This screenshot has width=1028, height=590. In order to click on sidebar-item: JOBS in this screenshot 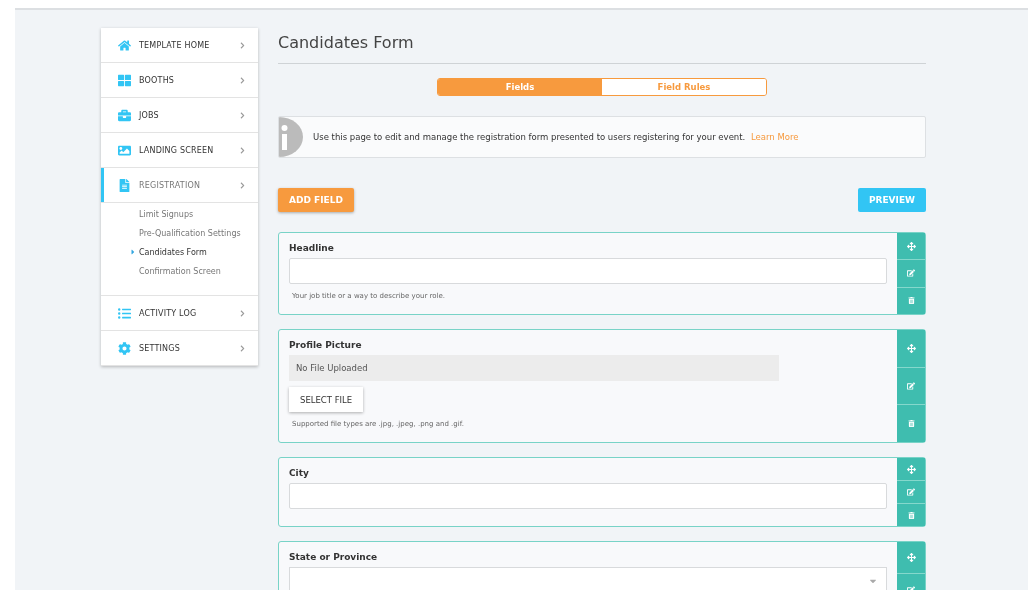, I will do `click(179, 115)`.